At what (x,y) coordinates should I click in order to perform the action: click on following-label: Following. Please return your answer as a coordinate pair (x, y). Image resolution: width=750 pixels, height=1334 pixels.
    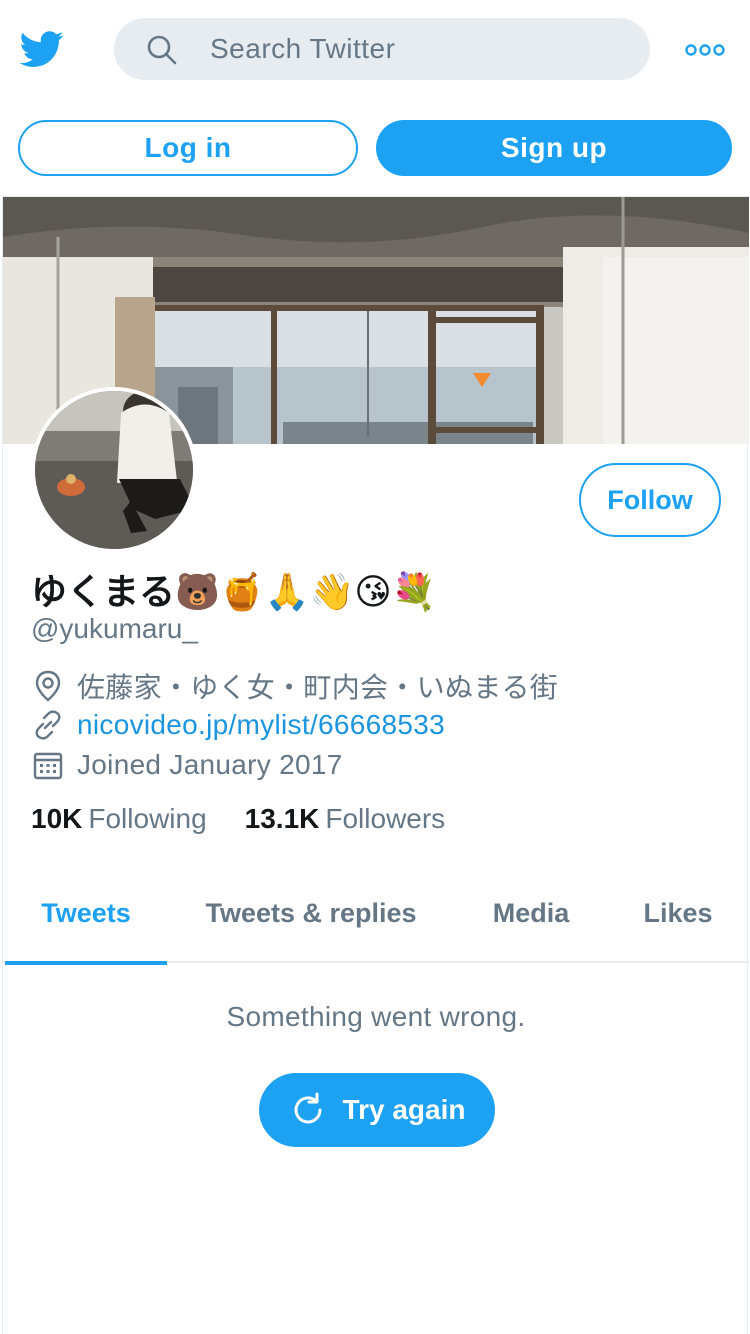
    Looking at the image, I should click on (147, 818).